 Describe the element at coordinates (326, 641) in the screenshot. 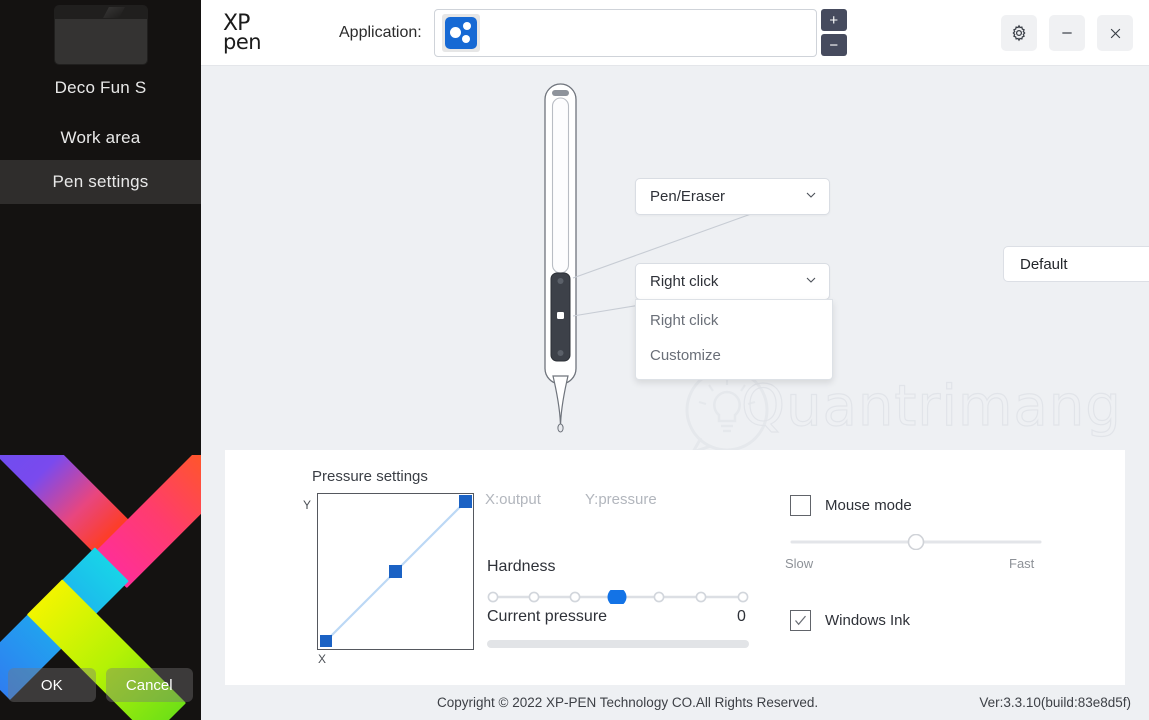

I see `curve-point-start` at that location.